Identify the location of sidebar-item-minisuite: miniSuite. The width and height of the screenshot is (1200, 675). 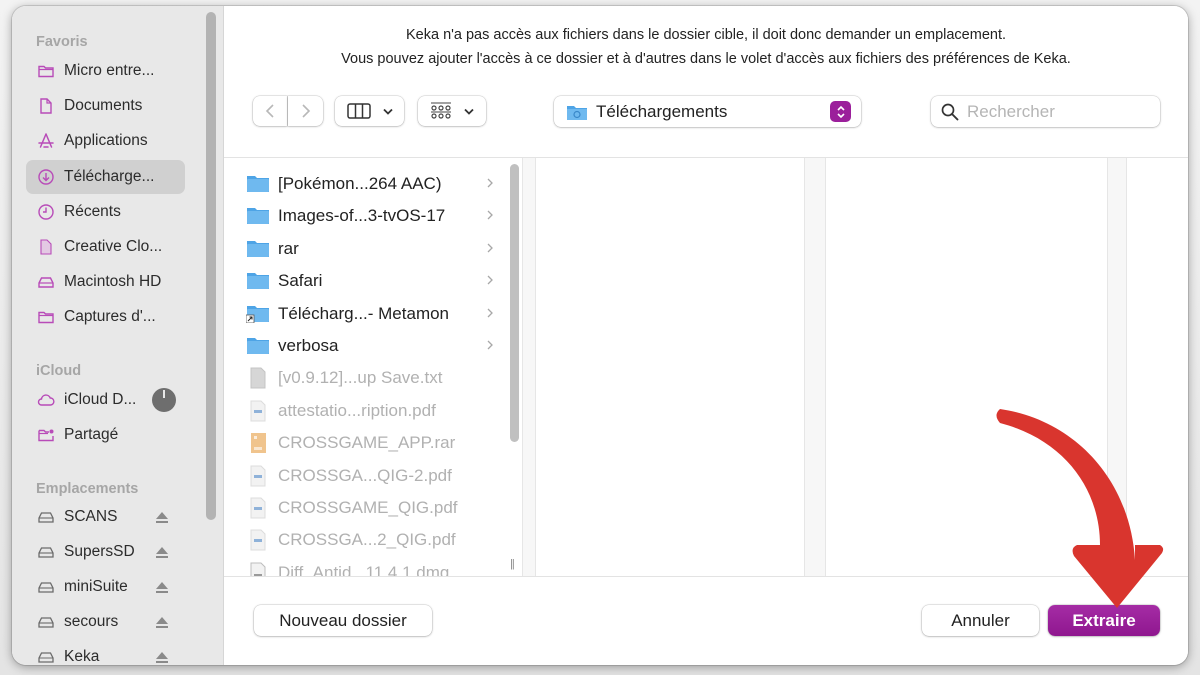
(105, 587).